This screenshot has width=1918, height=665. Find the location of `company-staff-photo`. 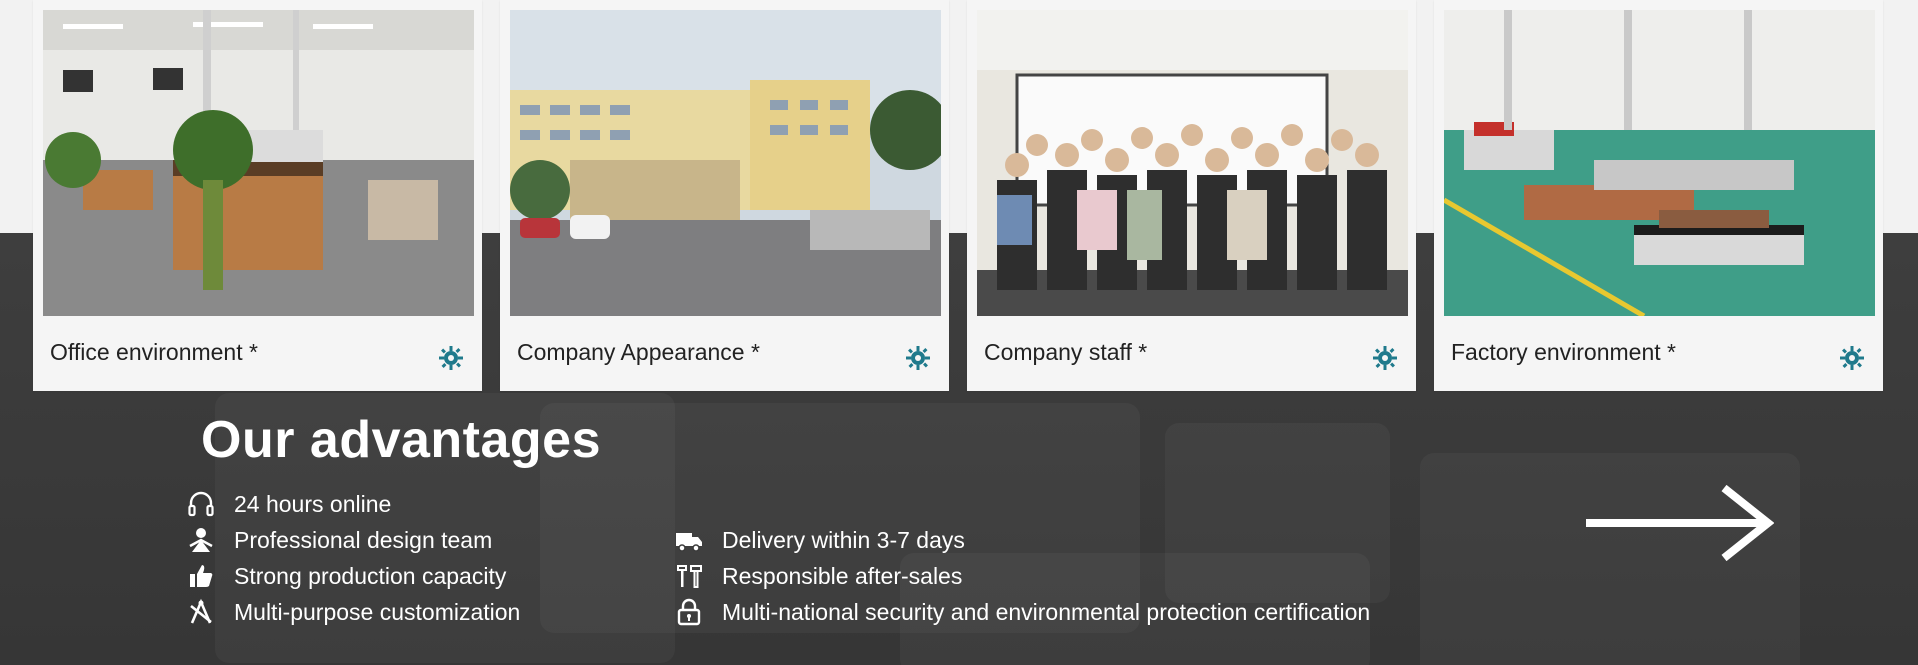

company-staff-photo is located at coordinates (1192, 163).